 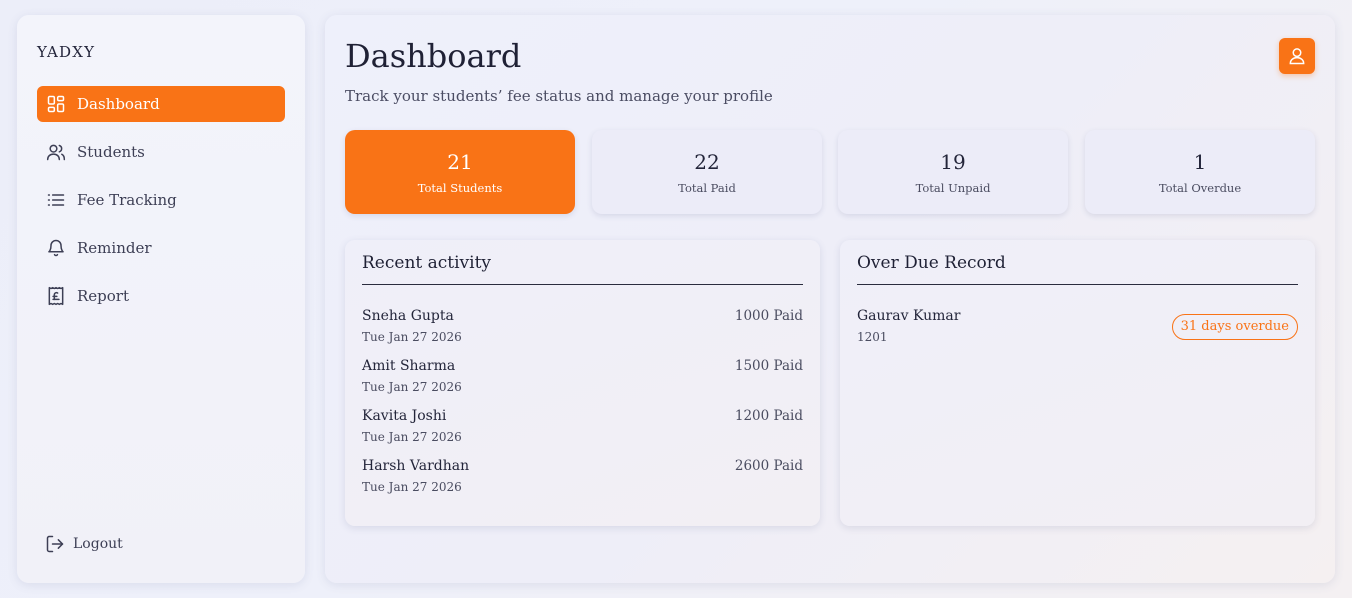 What do you see at coordinates (56, 152) in the screenshot?
I see `users-icon` at bounding box center [56, 152].